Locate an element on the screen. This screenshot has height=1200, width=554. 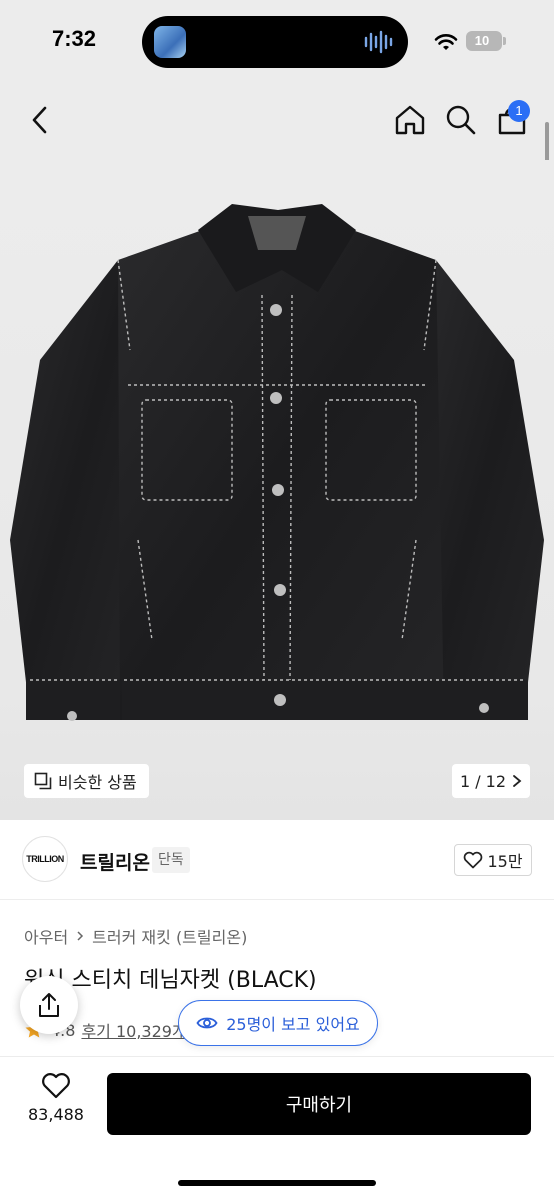
image-counter: 1 / 12 is located at coordinates (491, 781).